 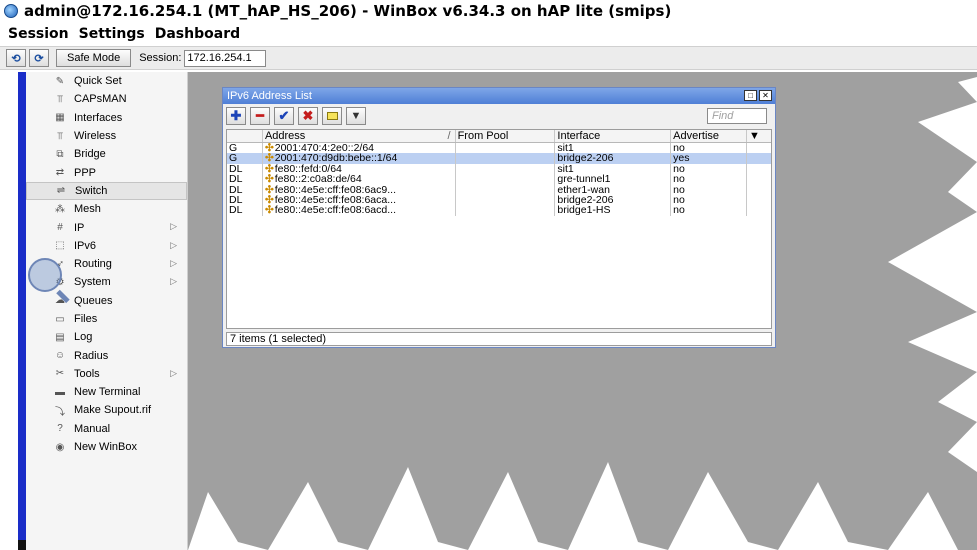 I want to click on column-dropdown: ▼, so click(x=759, y=136).